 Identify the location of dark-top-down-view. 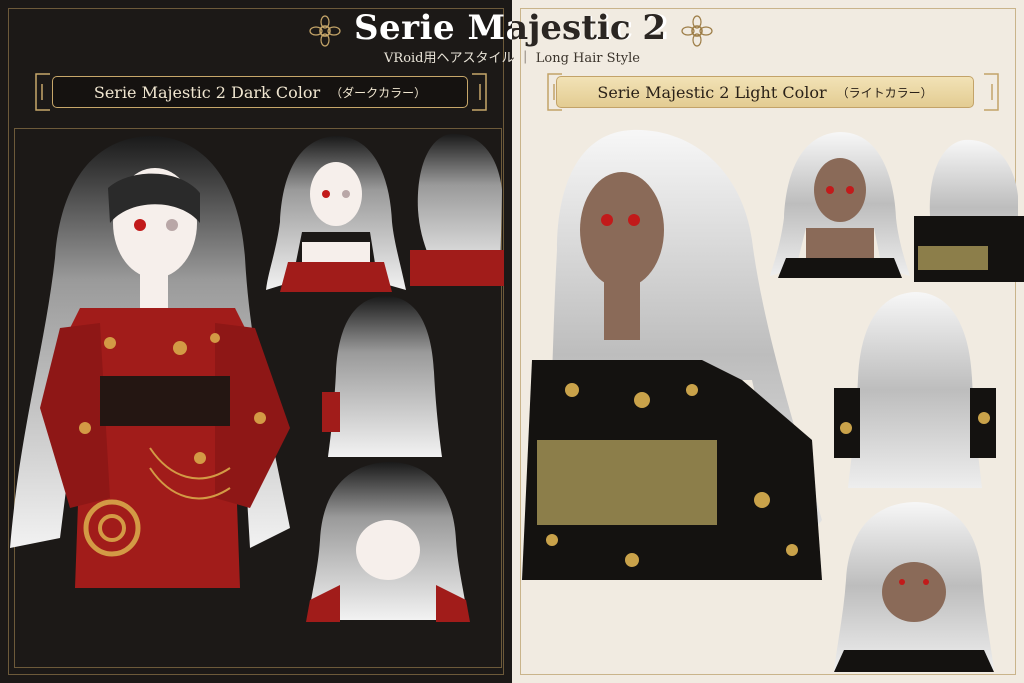
(388, 542).